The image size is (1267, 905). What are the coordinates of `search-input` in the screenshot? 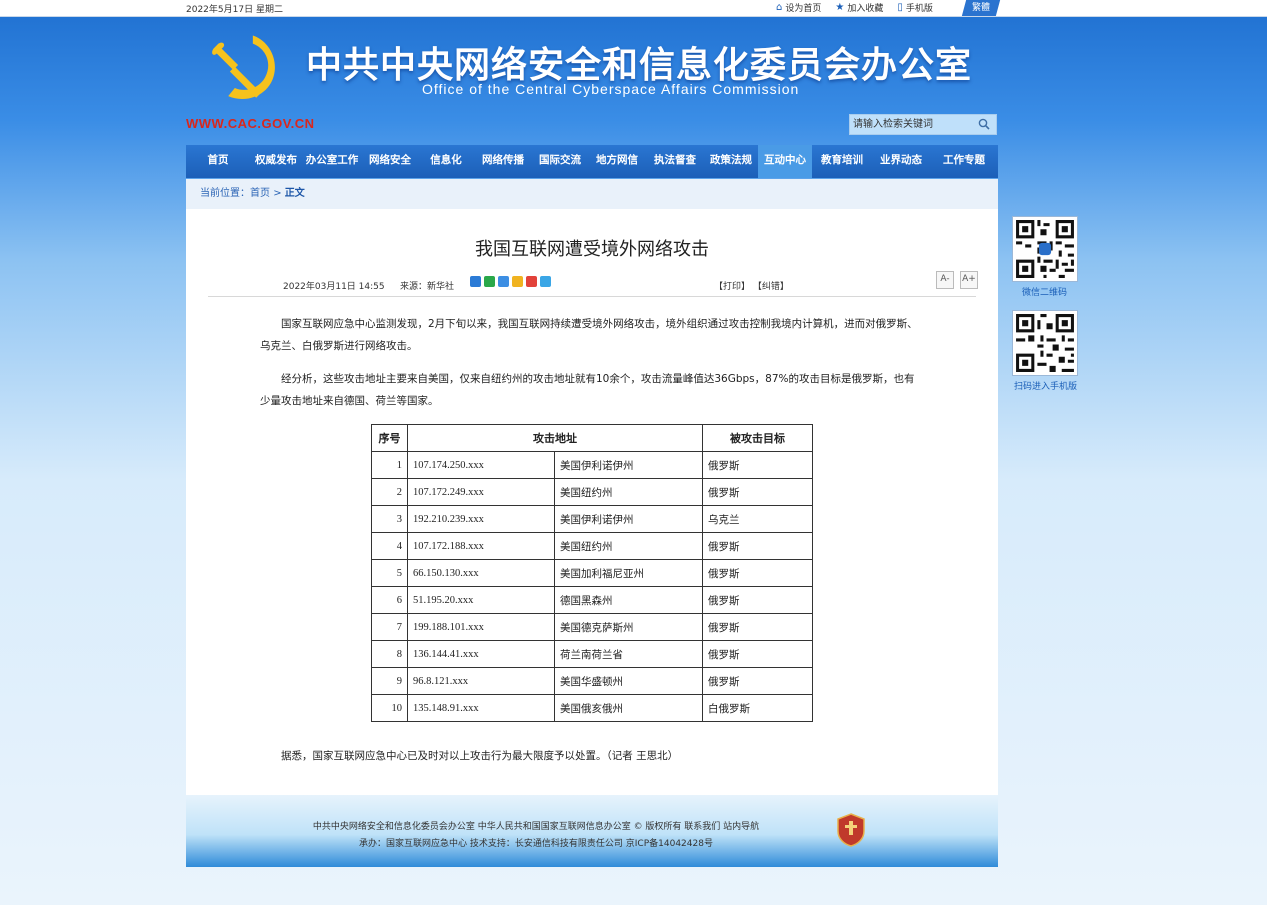 It's located at (911, 124).